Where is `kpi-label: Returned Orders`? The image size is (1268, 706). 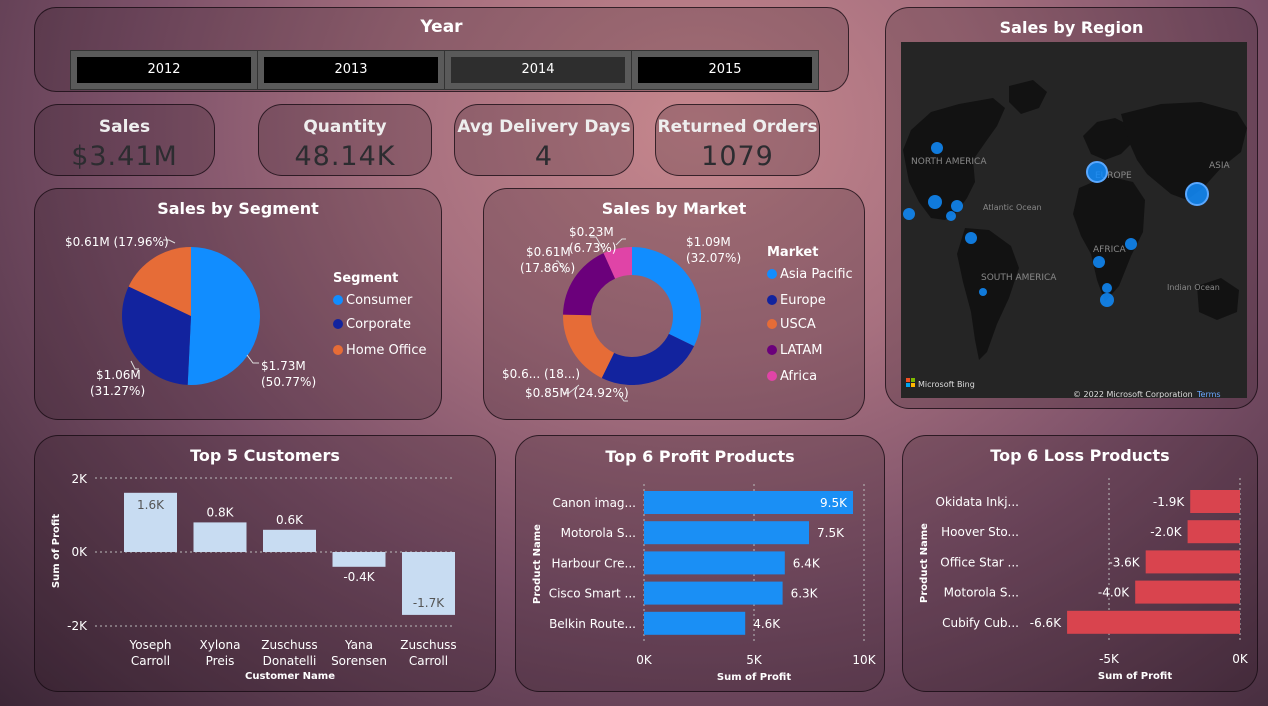
kpi-label: Returned Orders is located at coordinates (737, 127).